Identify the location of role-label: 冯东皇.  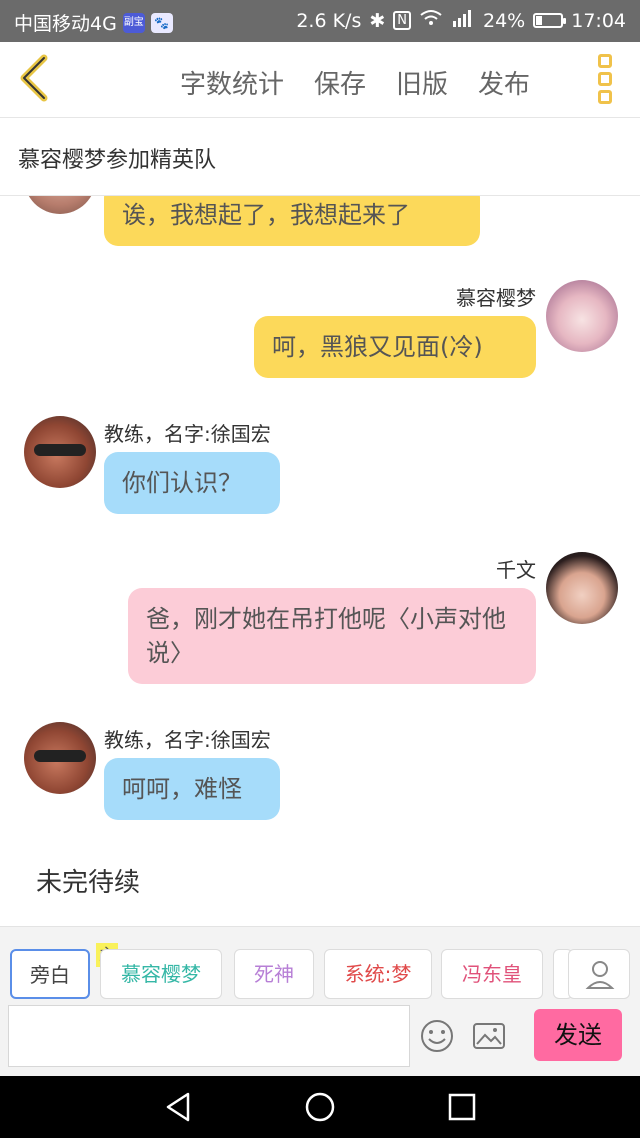
(492, 974).